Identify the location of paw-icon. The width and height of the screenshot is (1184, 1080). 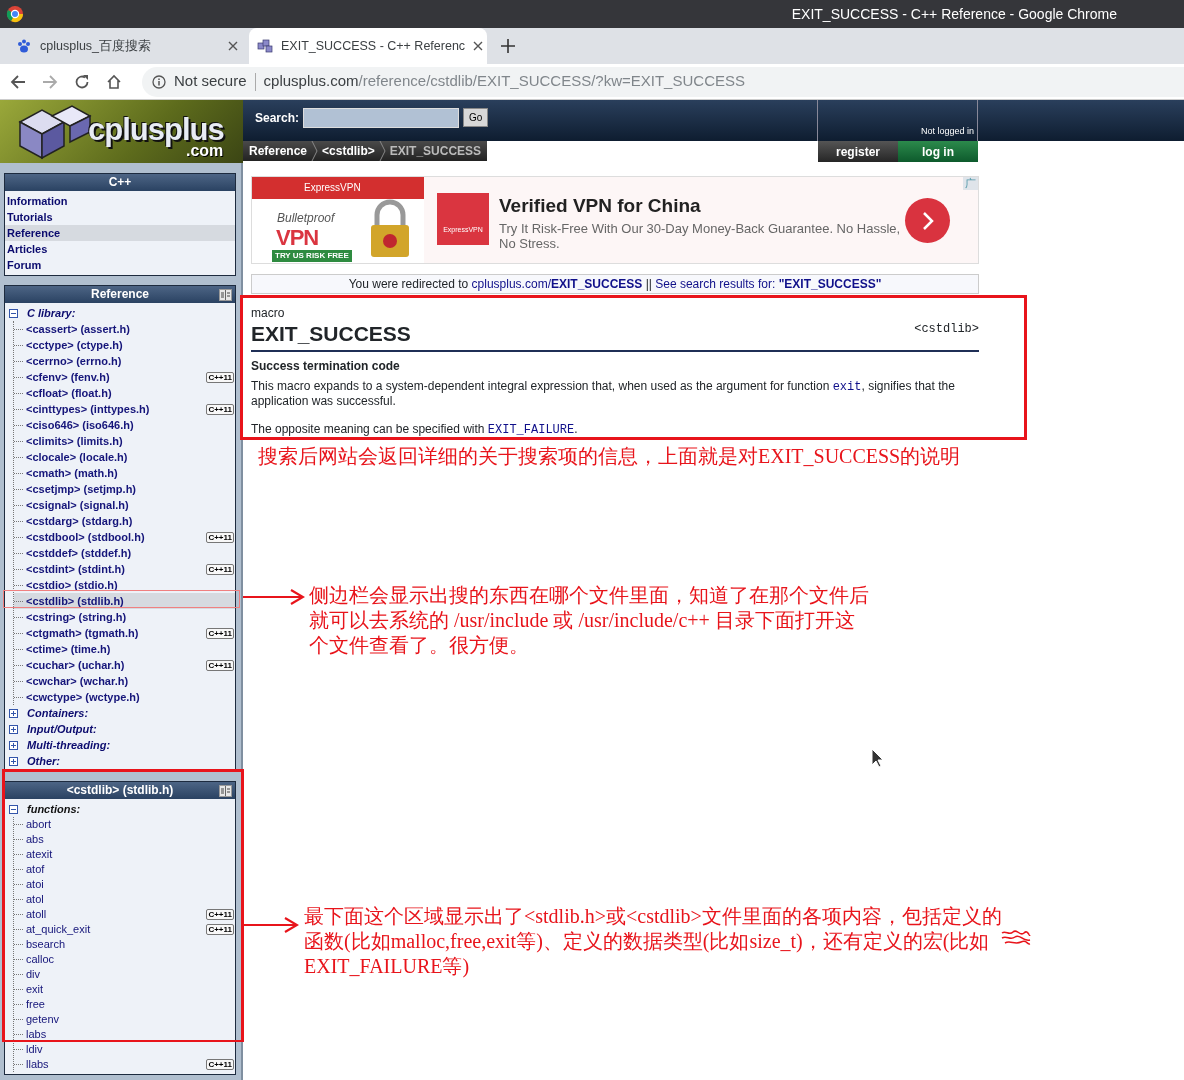
(24, 46).